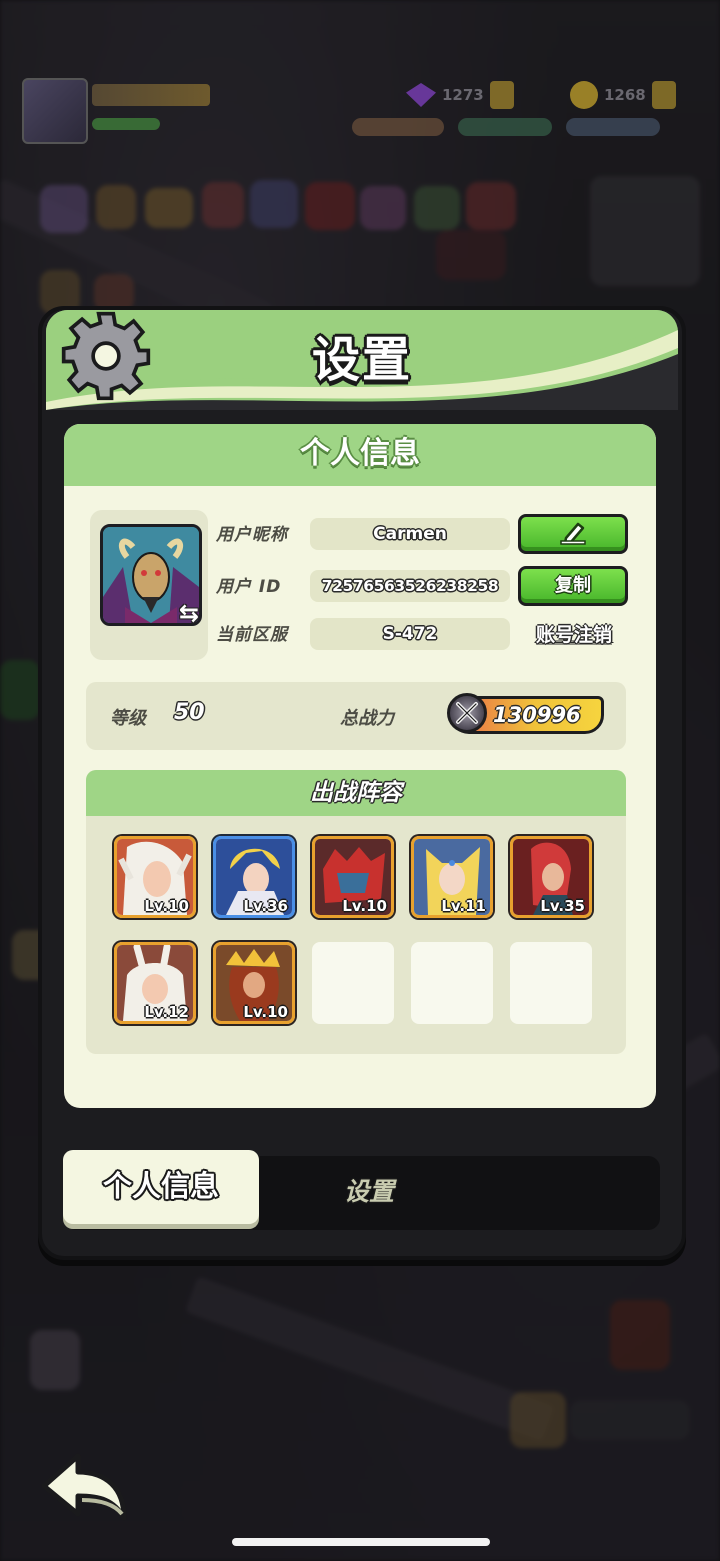  Describe the element at coordinates (562, 906) in the screenshot. I see `hero-level: Lv.35` at that location.